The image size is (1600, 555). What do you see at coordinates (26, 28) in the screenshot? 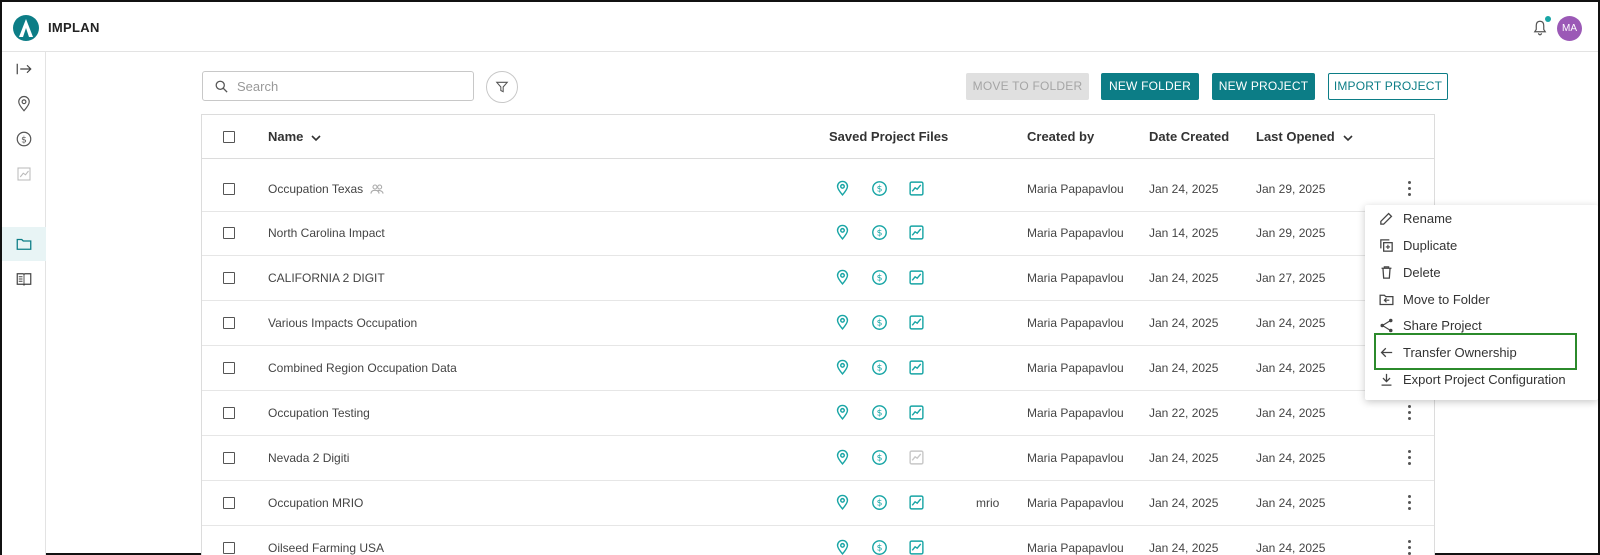
I see `implan-logo-icon` at bounding box center [26, 28].